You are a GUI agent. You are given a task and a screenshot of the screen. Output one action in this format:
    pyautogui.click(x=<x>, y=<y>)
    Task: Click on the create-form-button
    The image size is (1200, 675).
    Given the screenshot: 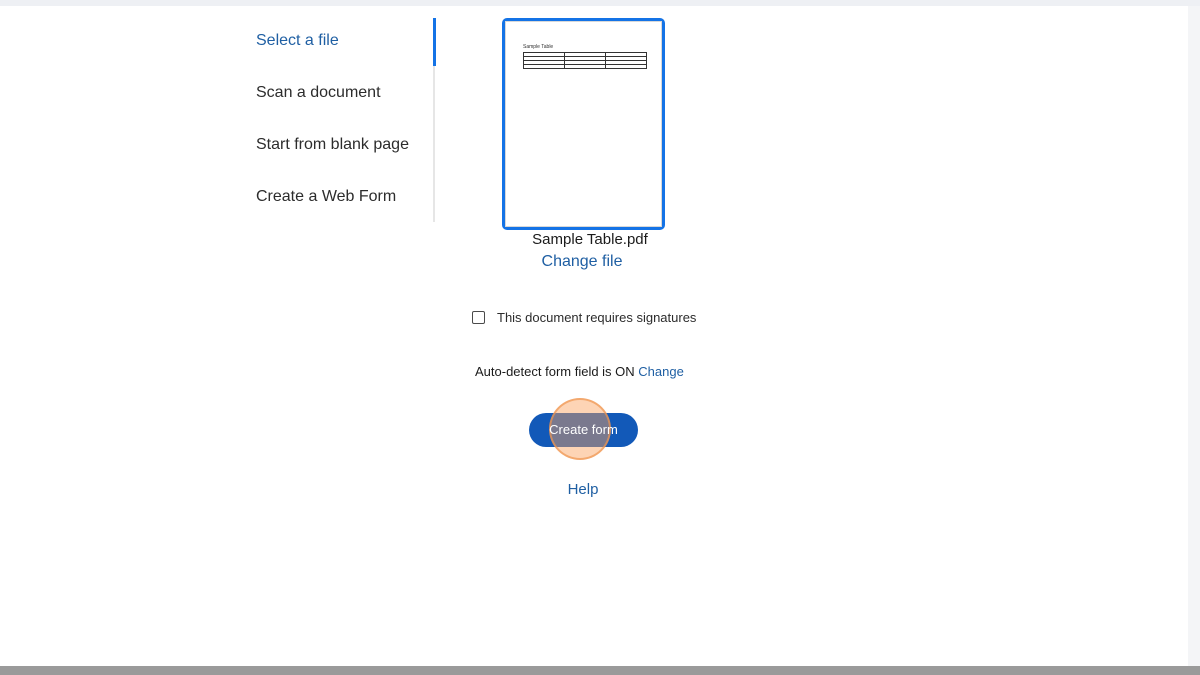 What is the action you would take?
    pyautogui.click(x=583, y=430)
    